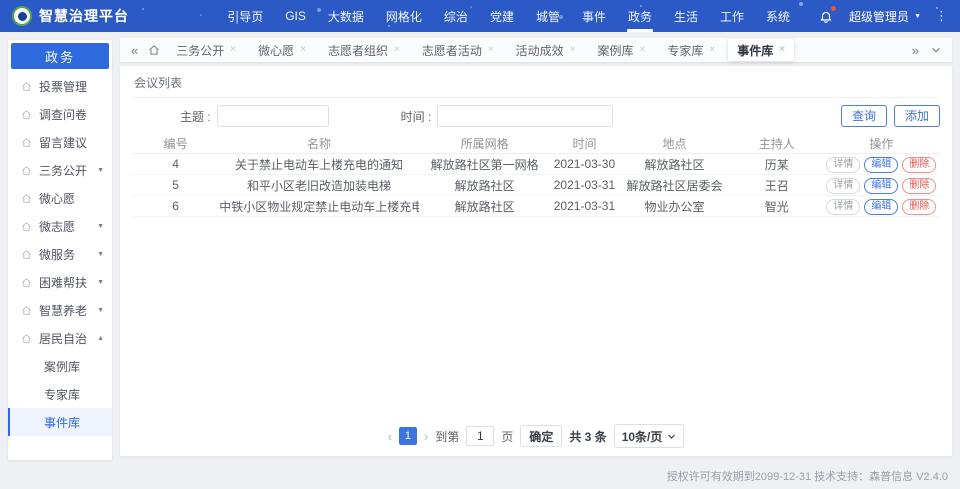 This screenshot has width=960, height=489. I want to click on nav-item-grid: 网格化, so click(404, 16).